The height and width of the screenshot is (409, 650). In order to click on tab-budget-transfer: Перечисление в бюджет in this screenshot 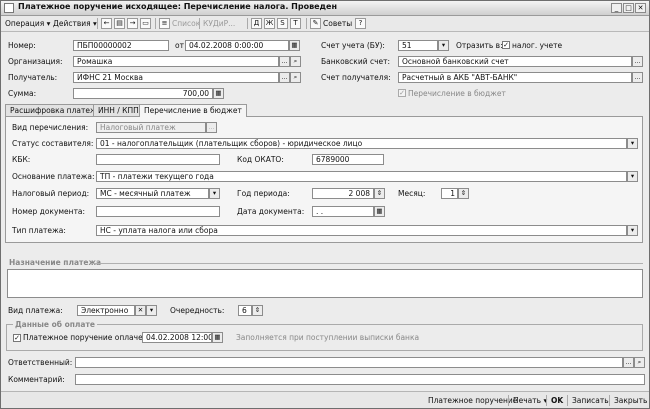, I will do `click(193, 110)`.